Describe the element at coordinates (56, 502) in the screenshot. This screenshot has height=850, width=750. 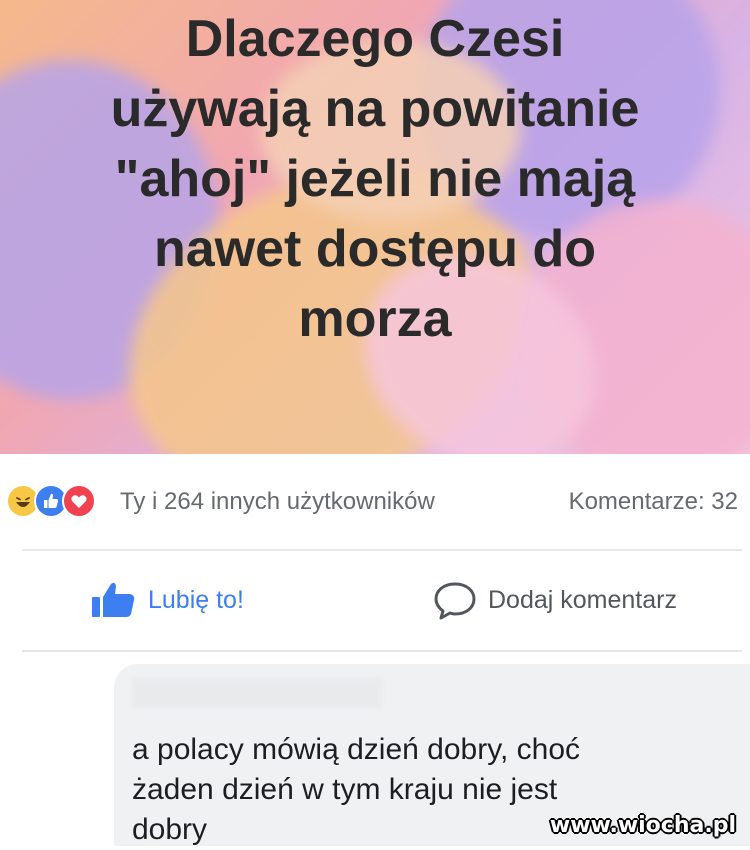
I see `reaction-icons` at that location.